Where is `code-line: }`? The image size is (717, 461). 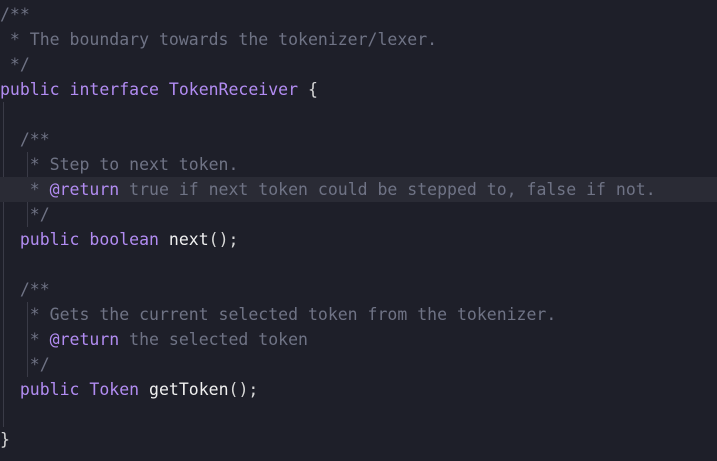 code-line: } is located at coordinates (358, 439).